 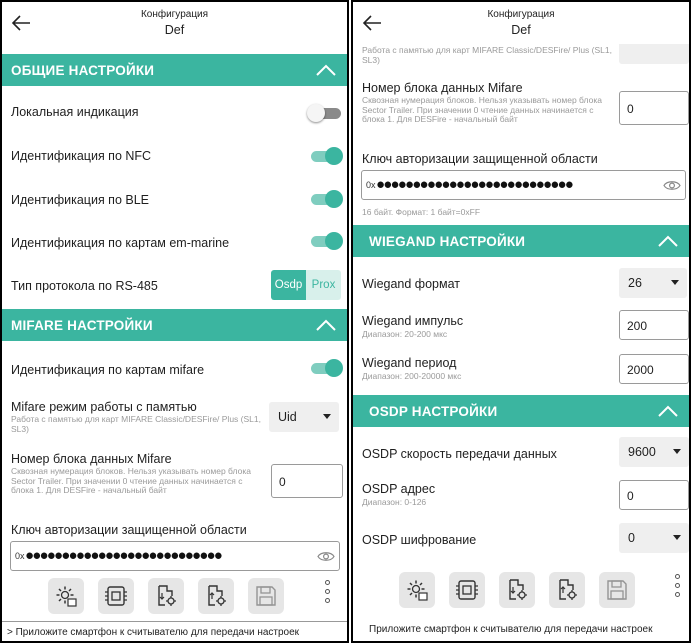 What do you see at coordinates (174, 286) in the screenshot?
I see `row-rs485: Тип протокола по RS-485 Osdp Prox` at bounding box center [174, 286].